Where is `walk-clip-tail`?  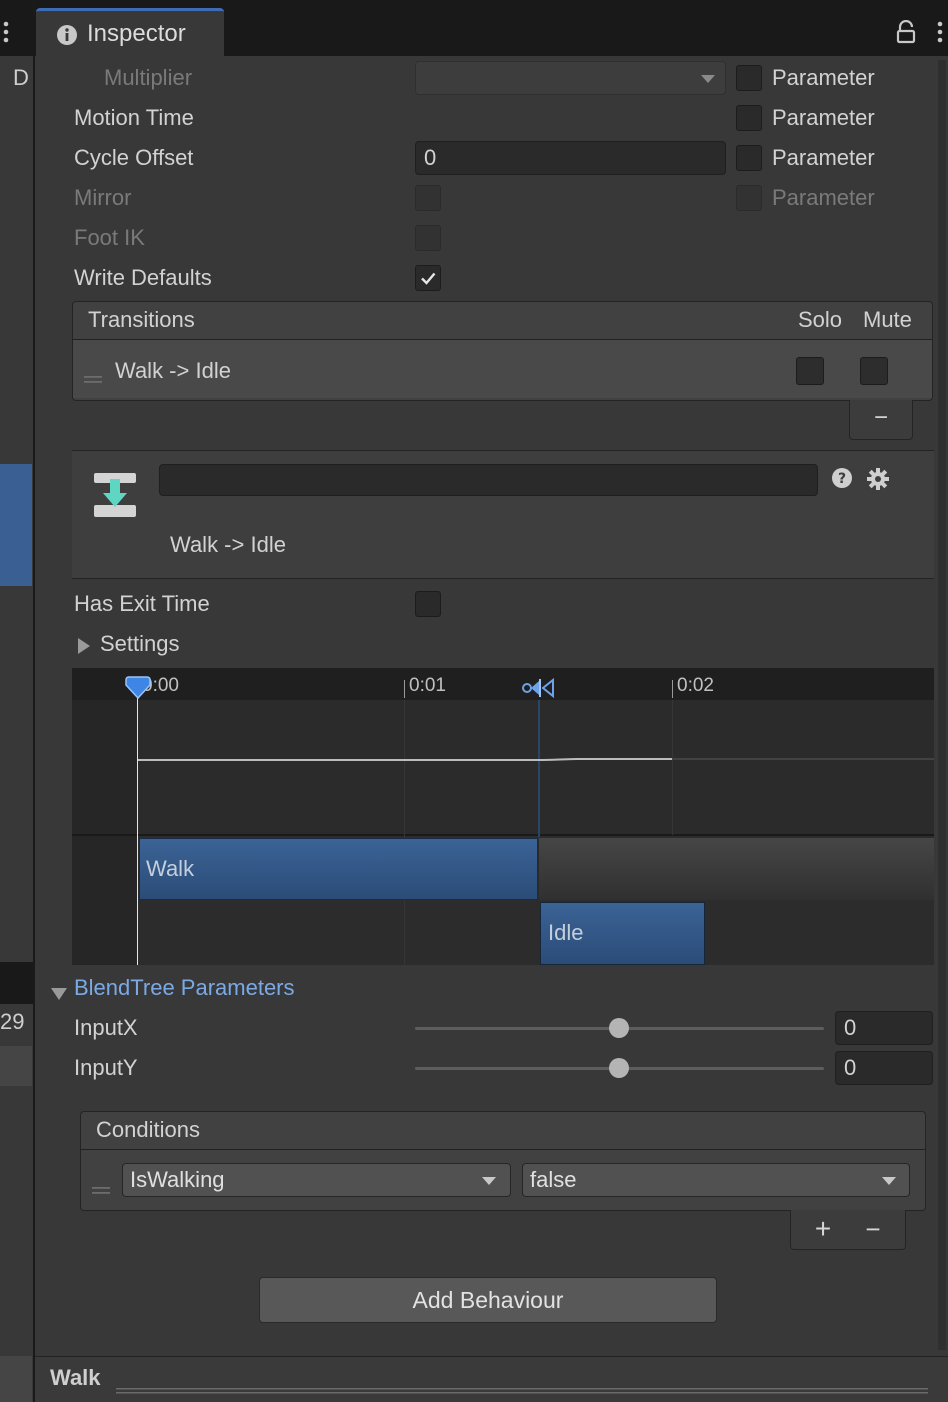
walk-clip-tail is located at coordinates (736, 869).